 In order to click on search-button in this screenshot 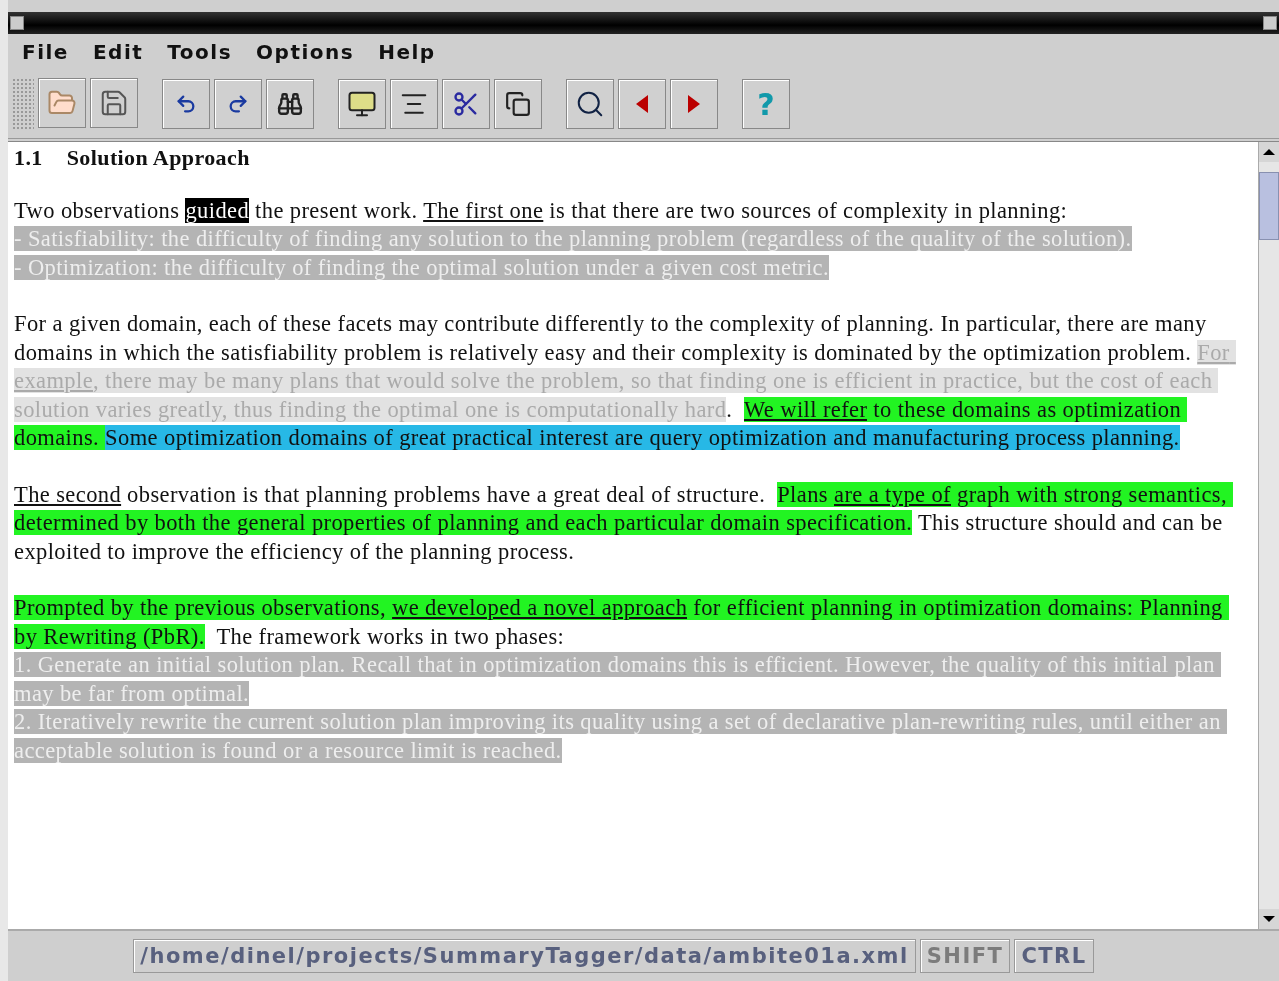, I will do `click(590, 104)`.